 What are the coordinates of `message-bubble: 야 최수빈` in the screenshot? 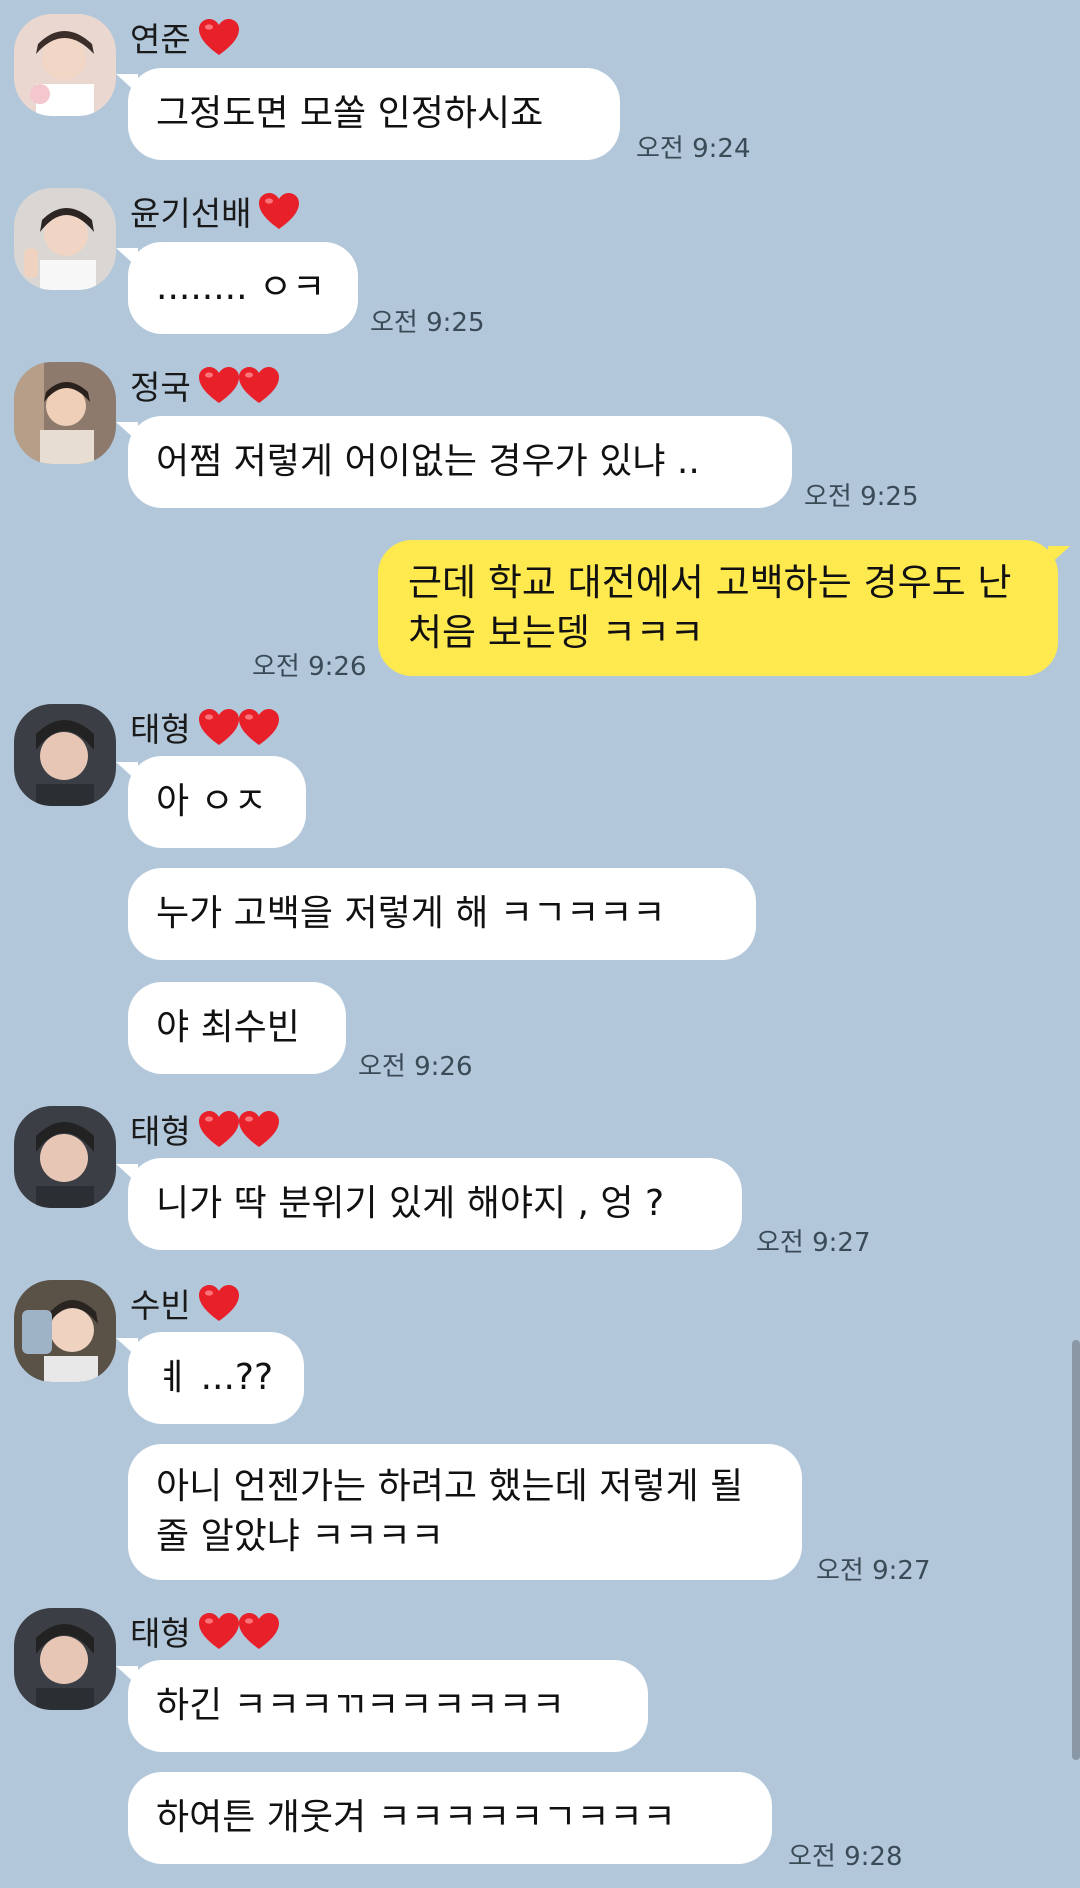 It's located at (237, 1028).